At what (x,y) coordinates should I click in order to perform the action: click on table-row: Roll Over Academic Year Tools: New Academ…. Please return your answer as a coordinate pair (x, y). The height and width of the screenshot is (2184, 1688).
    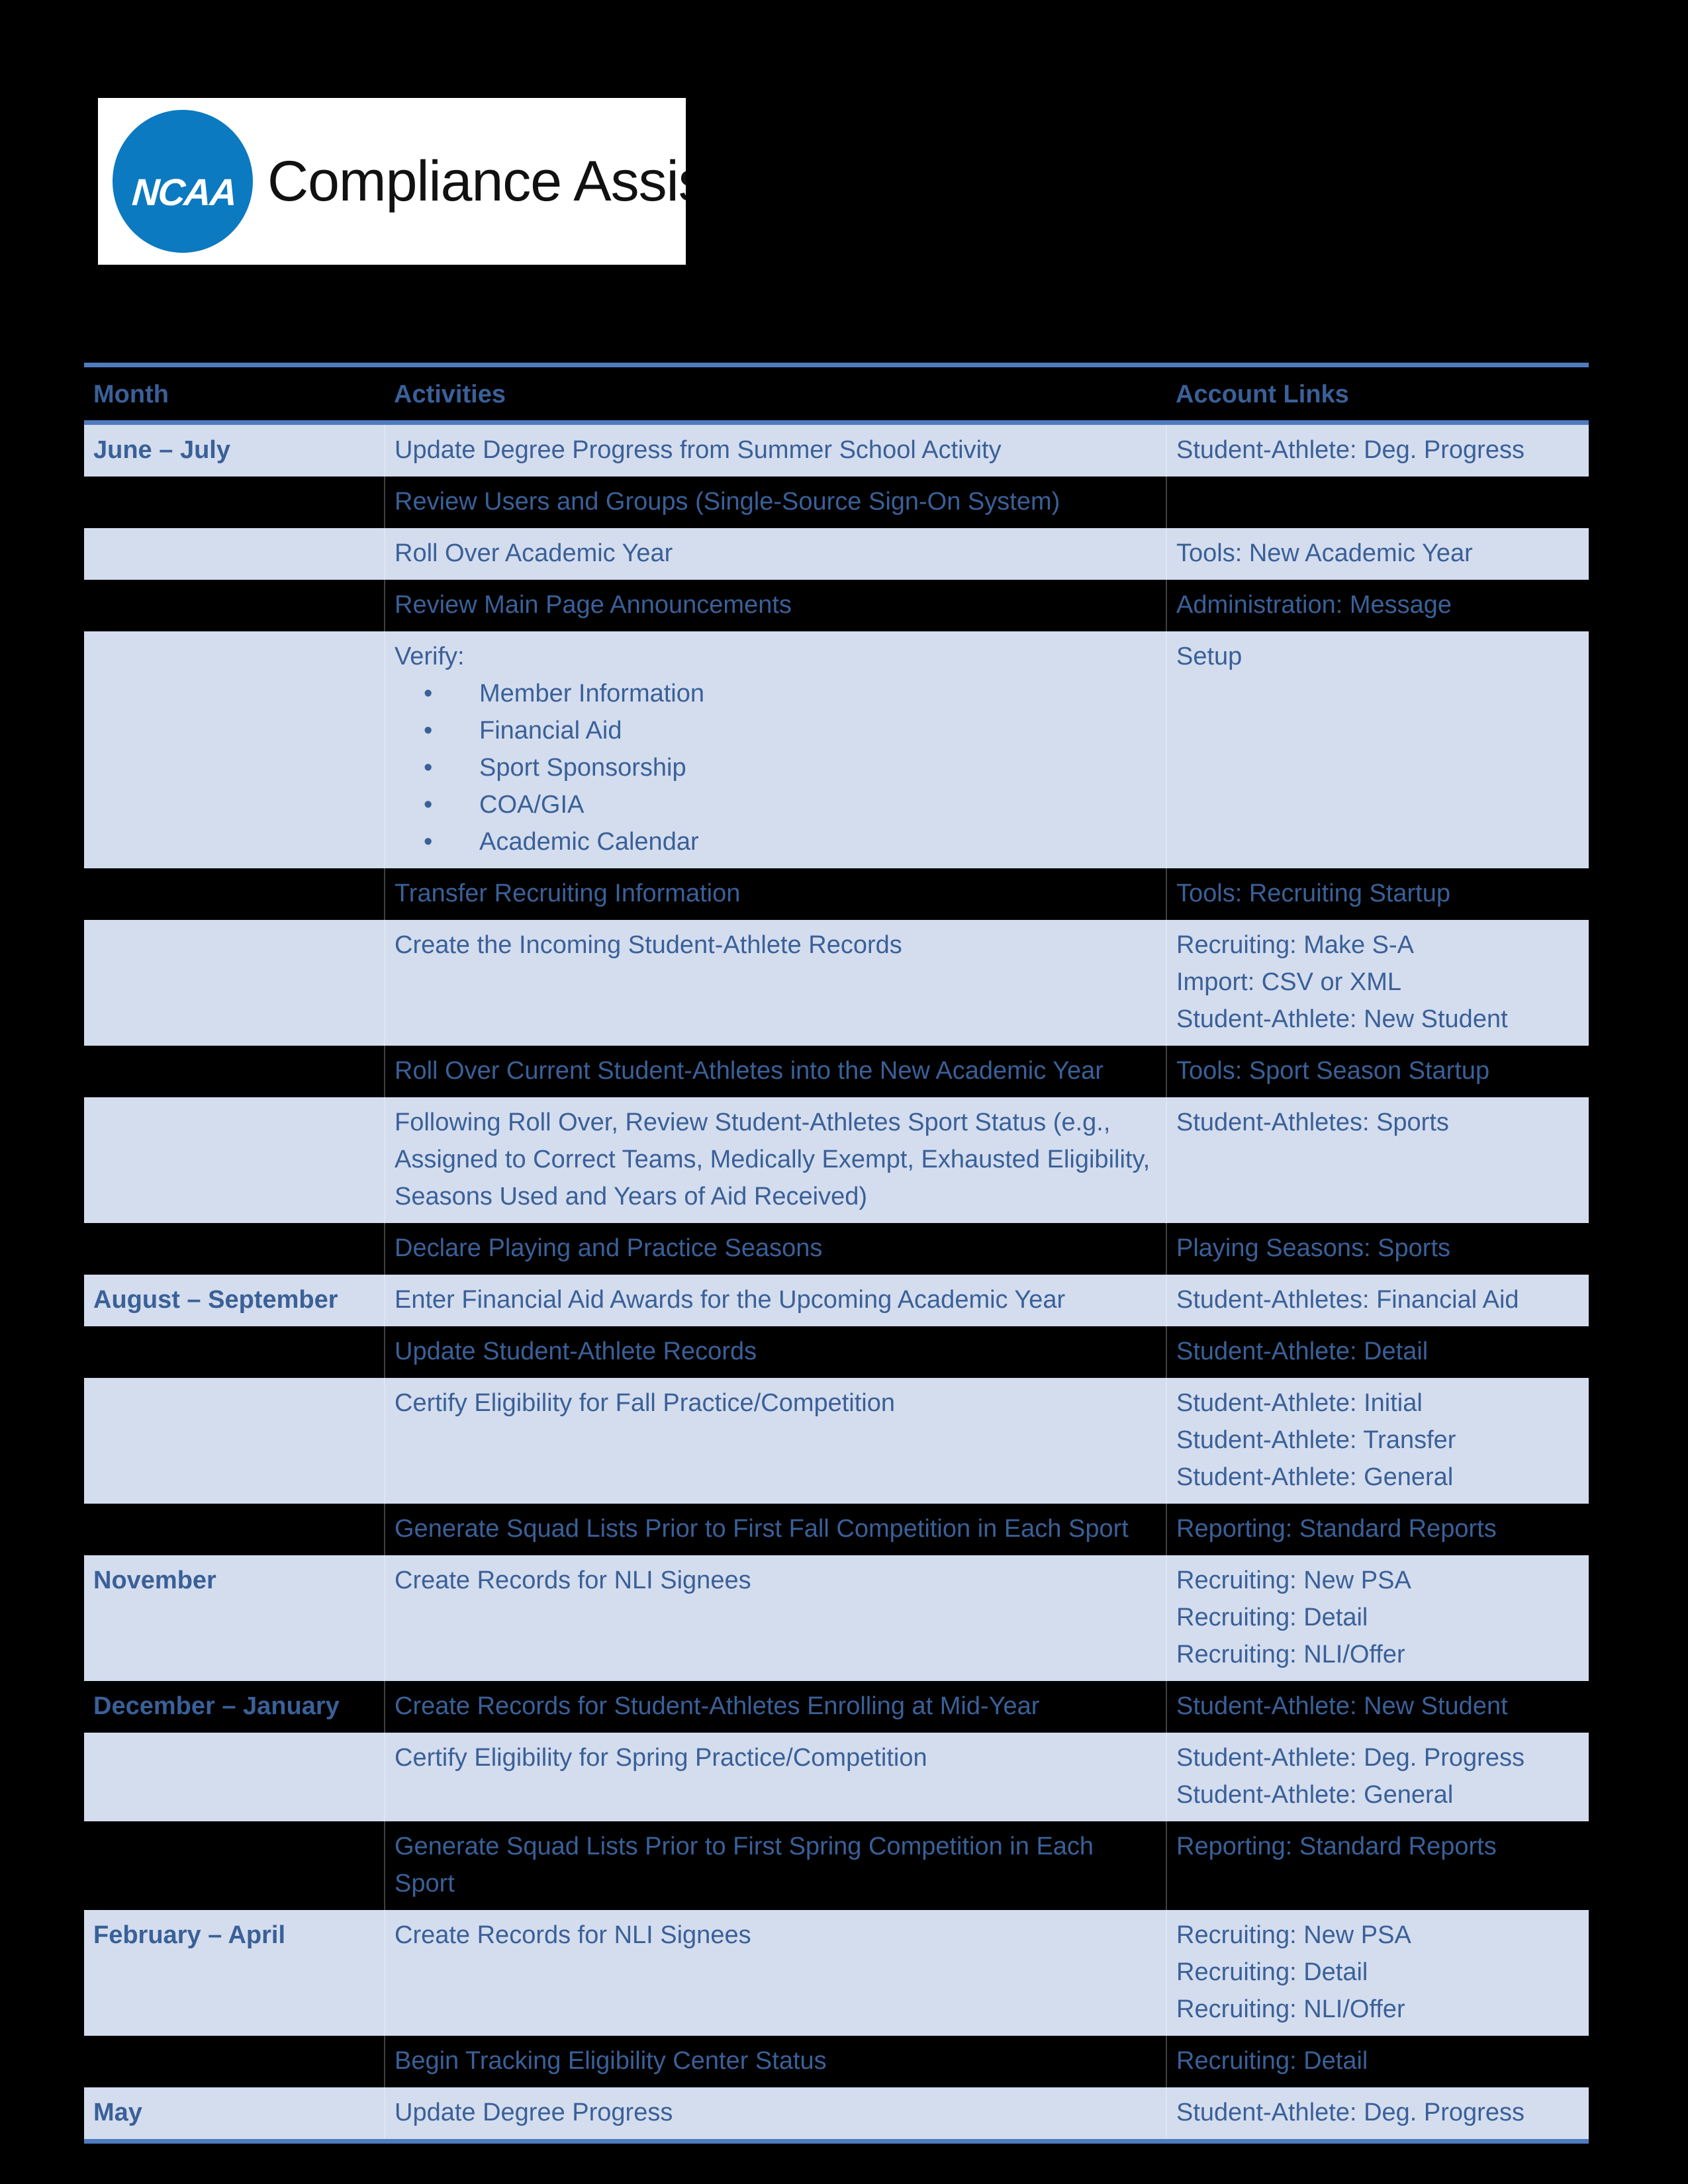
    Looking at the image, I should click on (836, 554).